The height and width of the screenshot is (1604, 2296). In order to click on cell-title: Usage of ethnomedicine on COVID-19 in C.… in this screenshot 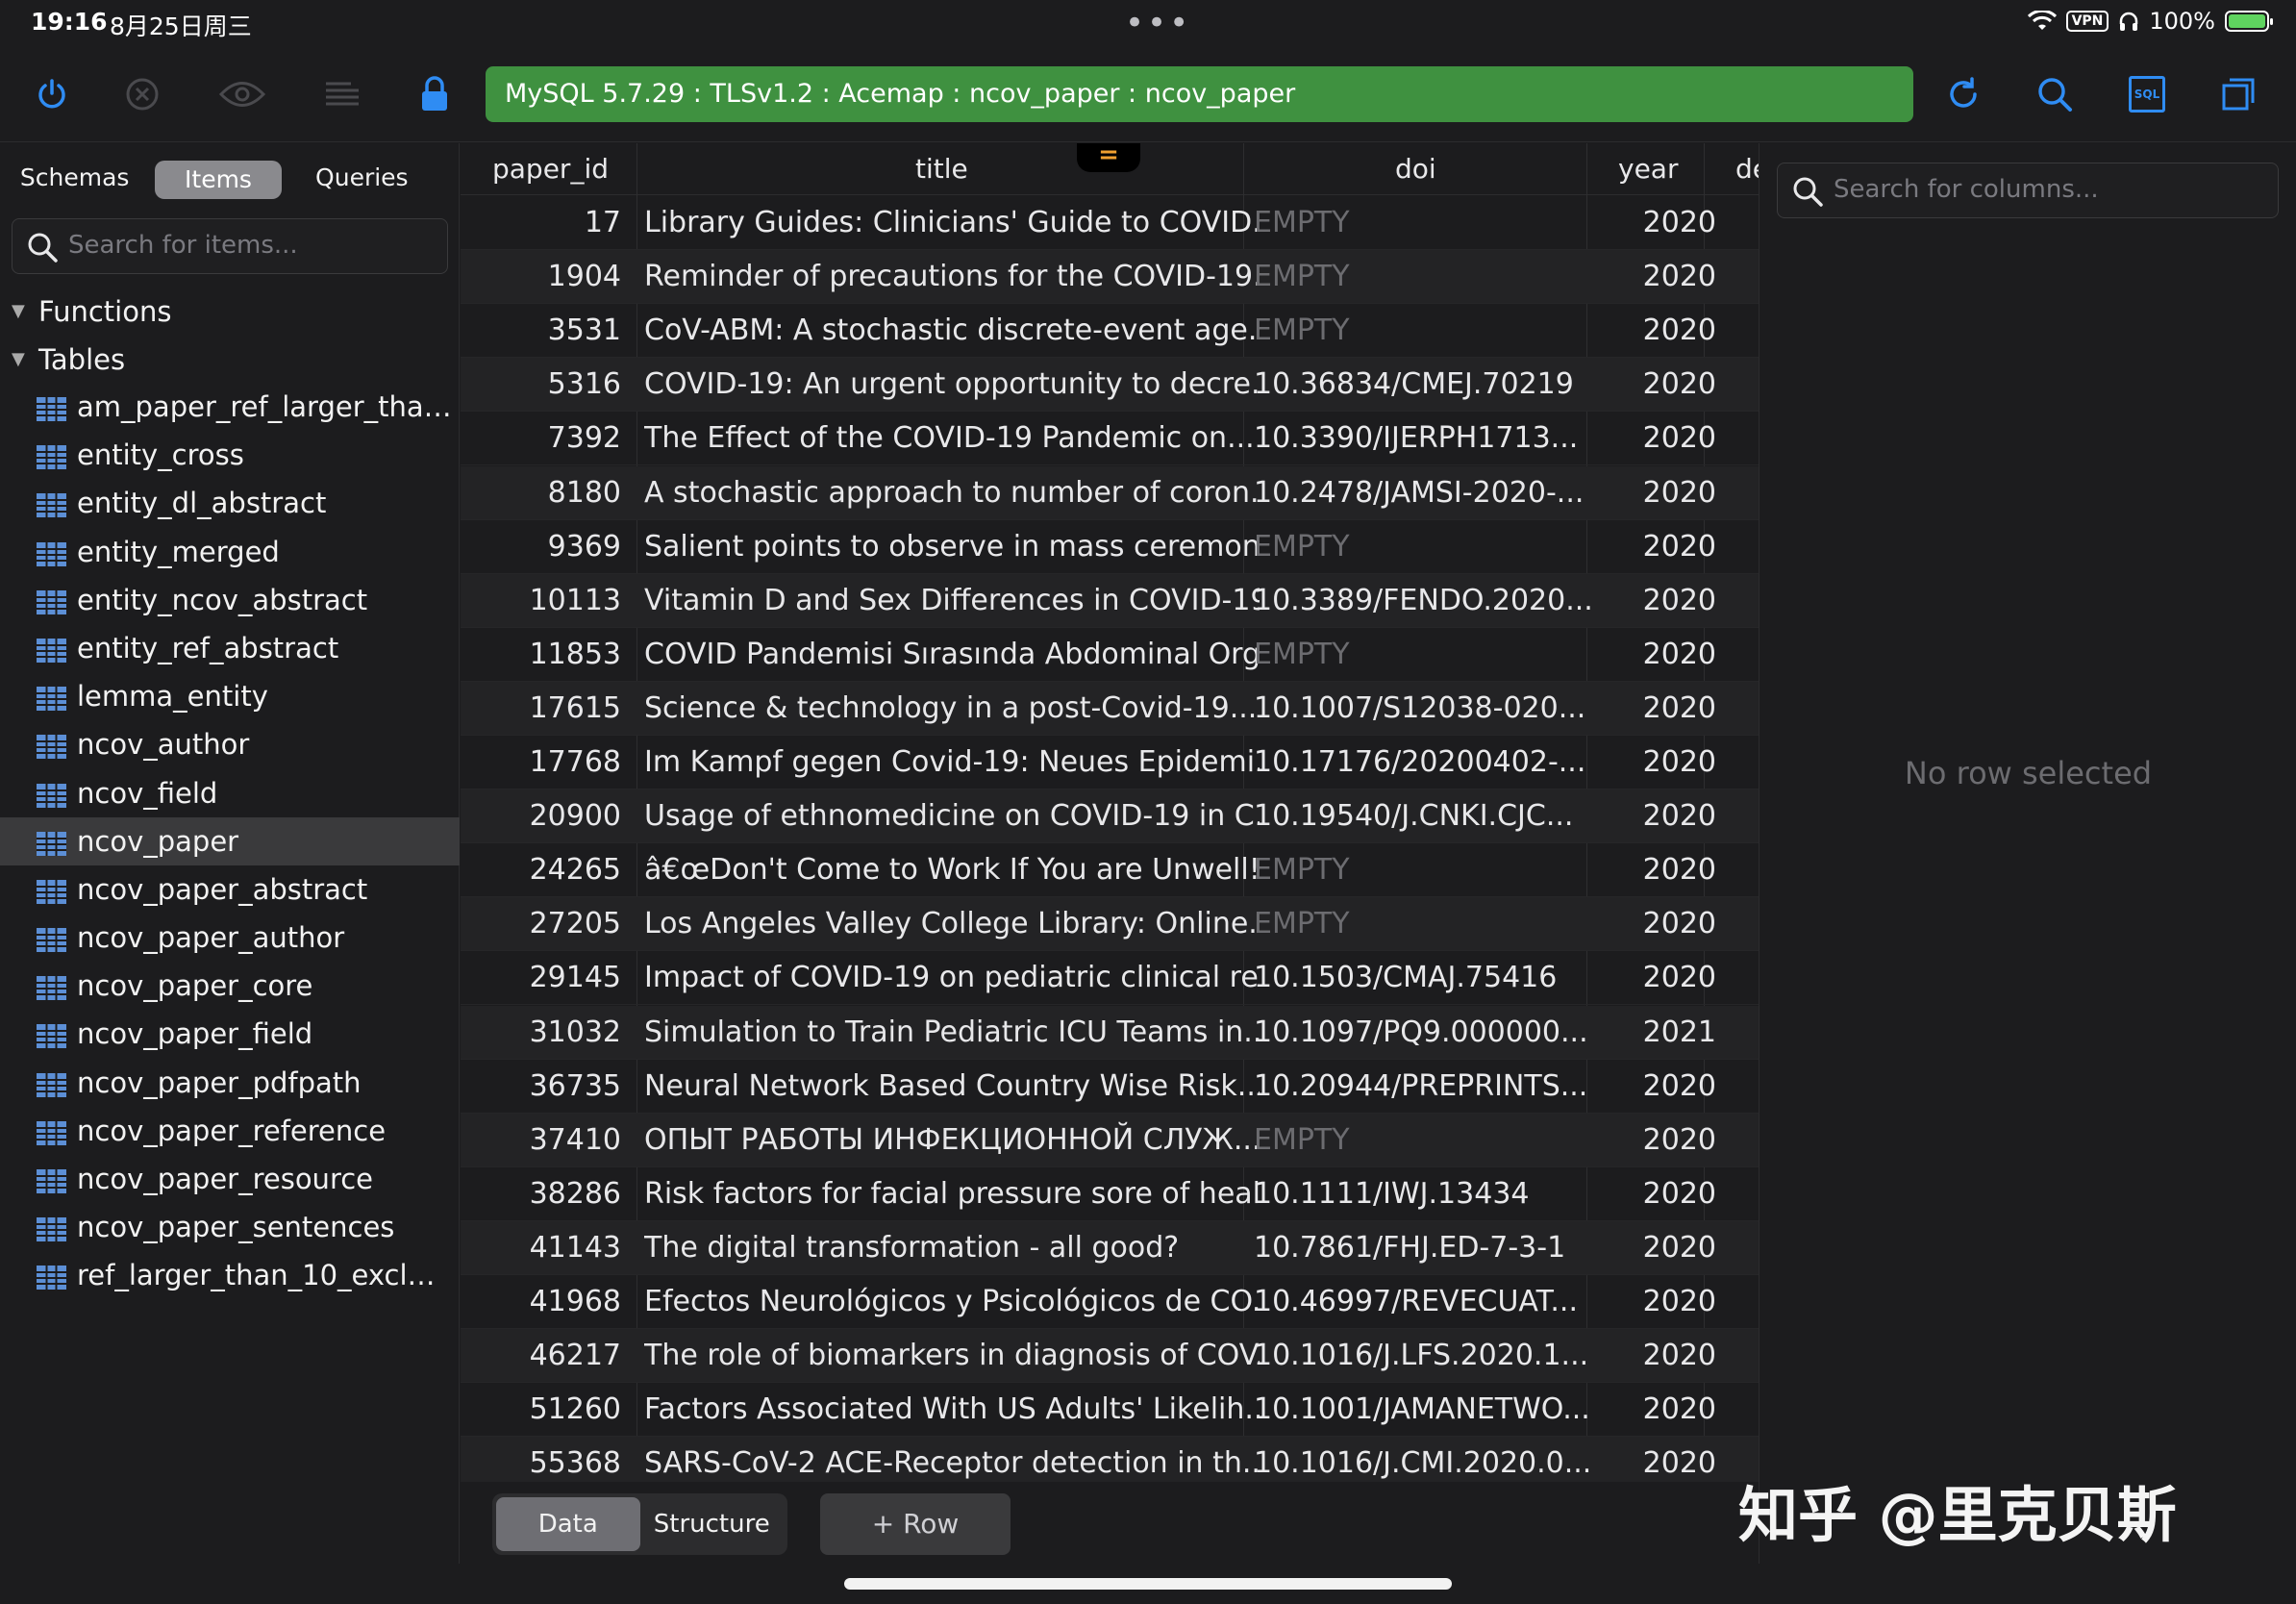, I will do `click(952, 816)`.